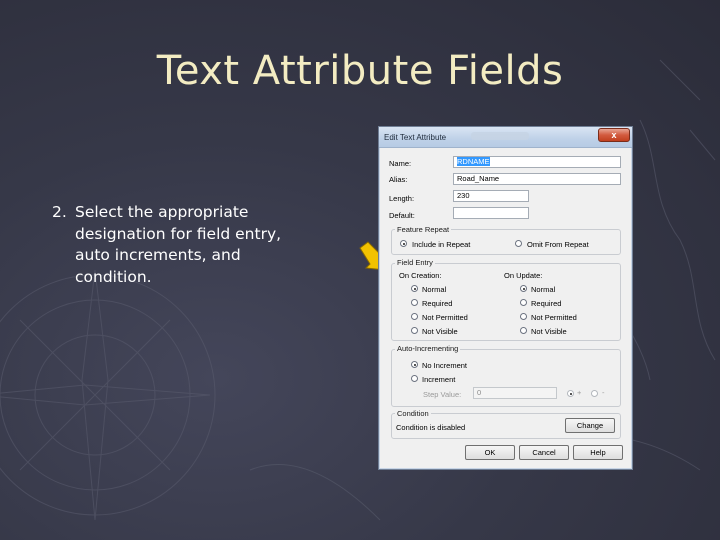 Image resolution: width=720 pixels, height=540 pixels. I want to click on creation-not-visible-label: Not Visible, so click(440, 331).